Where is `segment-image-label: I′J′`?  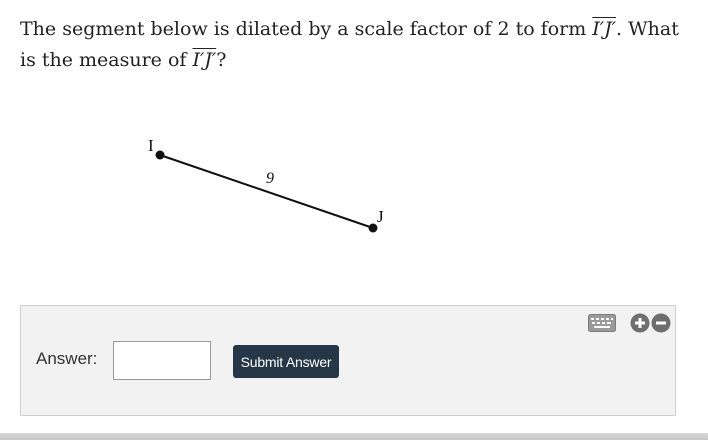 segment-image-label: I′J′ is located at coordinates (604, 29).